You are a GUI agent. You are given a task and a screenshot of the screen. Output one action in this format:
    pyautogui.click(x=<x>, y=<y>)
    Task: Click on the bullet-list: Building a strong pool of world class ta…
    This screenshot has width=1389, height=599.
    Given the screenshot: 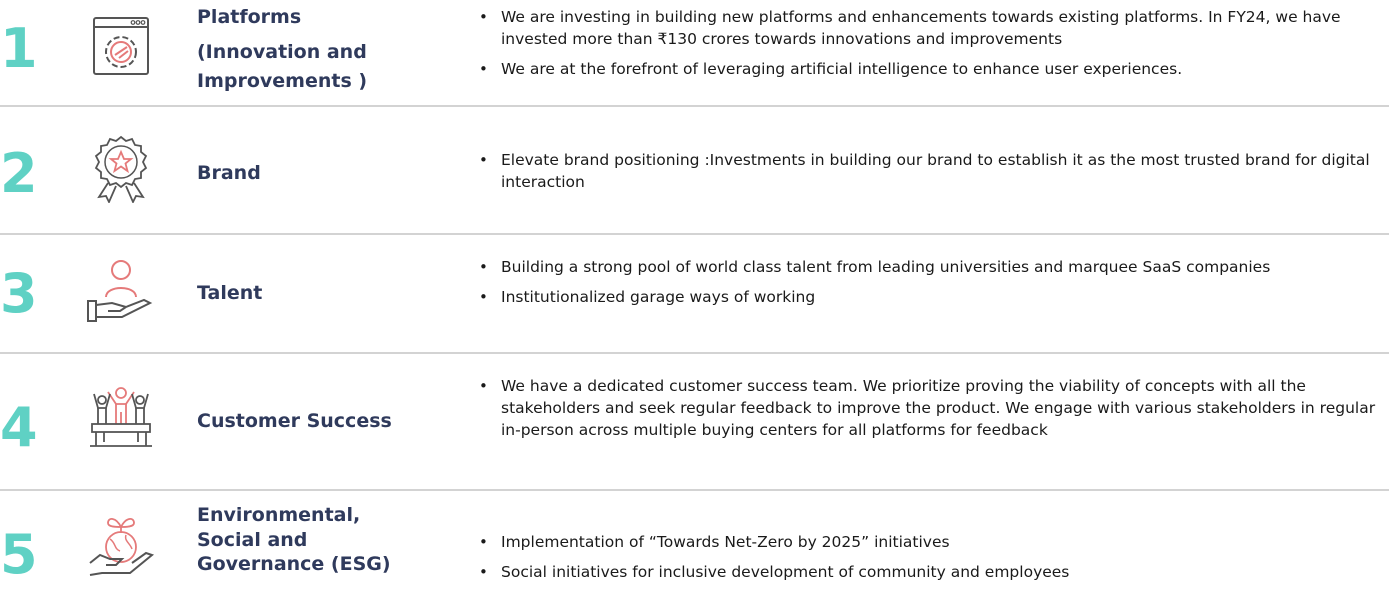 What is the action you would take?
    pyautogui.click(x=926, y=286)
    